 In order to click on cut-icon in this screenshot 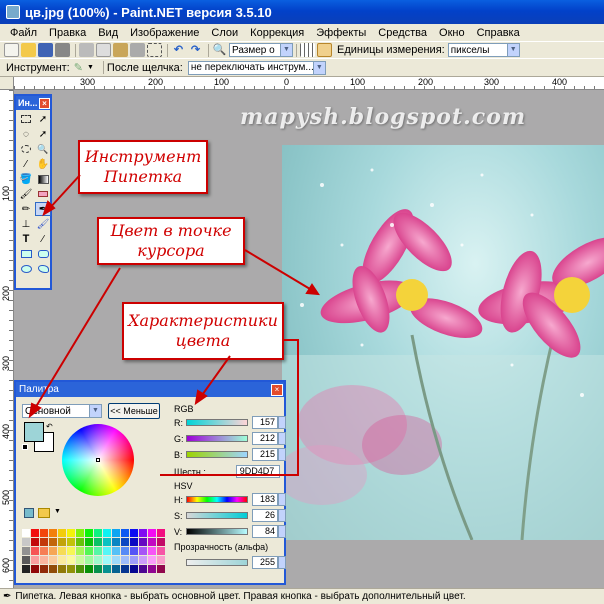, I will do `click(86, 50)`.